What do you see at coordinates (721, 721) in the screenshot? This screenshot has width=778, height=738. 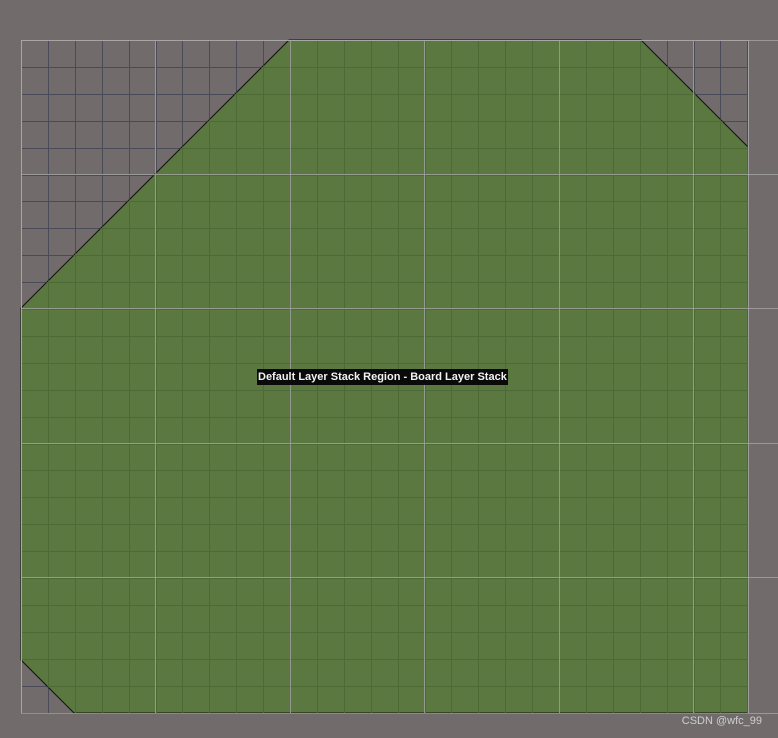 I see `watermark-text: CSDN @wfc_99` at bounding box center [721, 721].